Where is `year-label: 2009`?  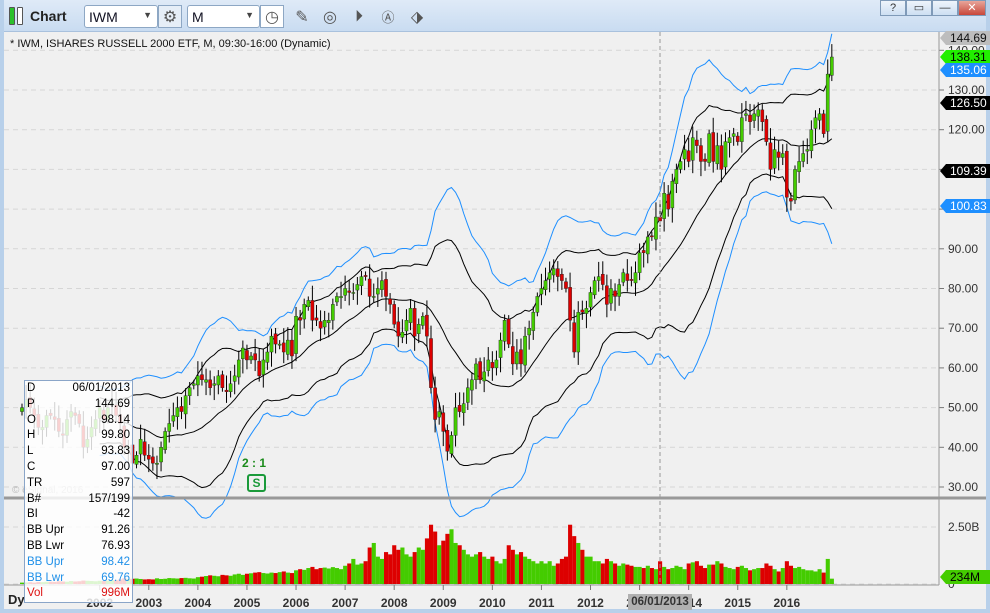 year-label: 2009 is located at coordinates (443, 603).